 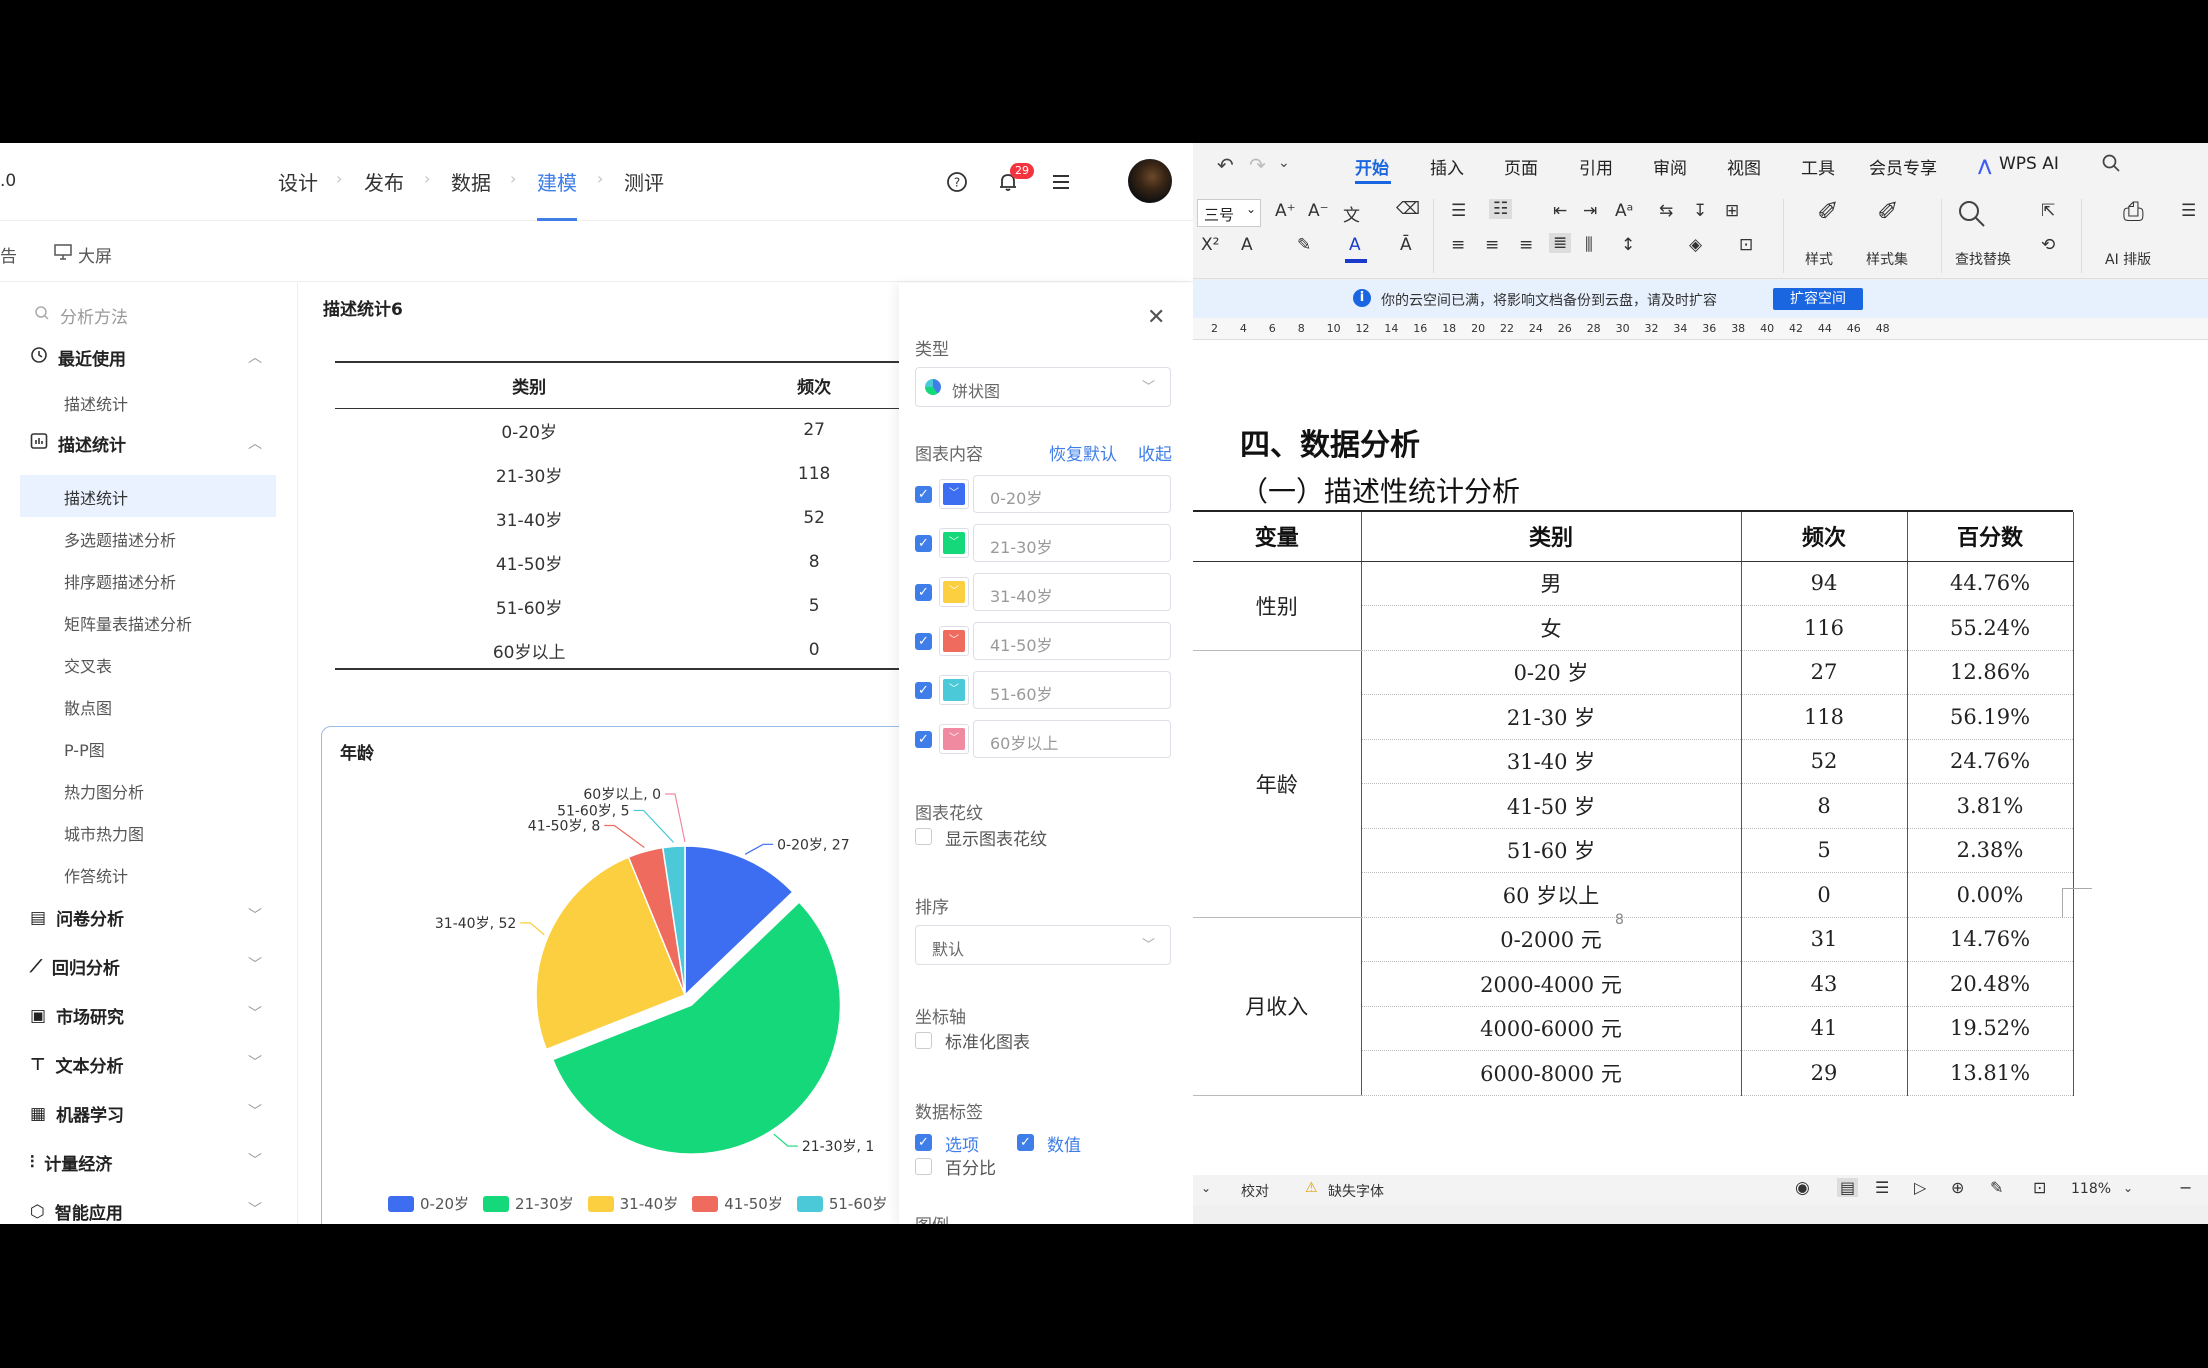 What do you see at coordinates (96, 403) in the screenshot?
I see `sidebar-item-recent-desc: 描述统计` at bounding box center [96, 403].